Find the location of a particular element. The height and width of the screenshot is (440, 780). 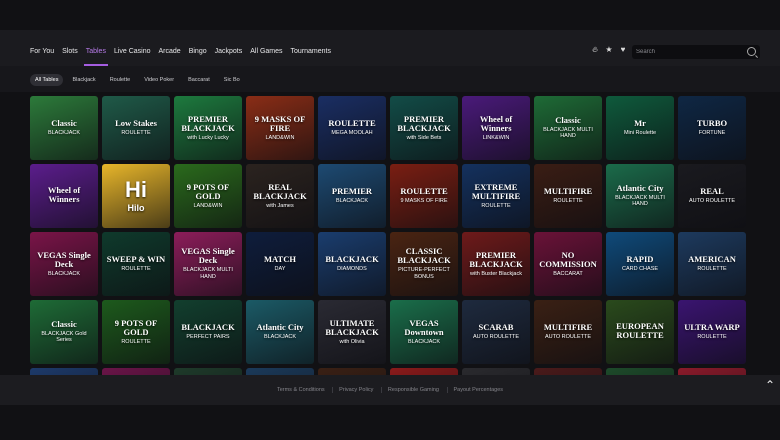

game-tile: VEGAS Single Deck BLACKJACK MULTI HAND is located at coordinates (208, 264).